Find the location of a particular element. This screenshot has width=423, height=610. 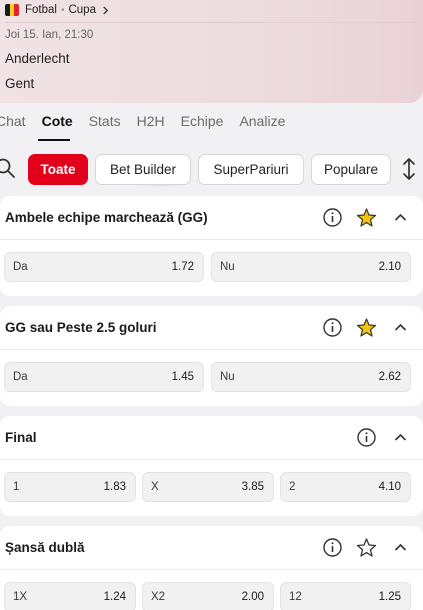

tab-analize: Analize is located at coordinates (262, 123).